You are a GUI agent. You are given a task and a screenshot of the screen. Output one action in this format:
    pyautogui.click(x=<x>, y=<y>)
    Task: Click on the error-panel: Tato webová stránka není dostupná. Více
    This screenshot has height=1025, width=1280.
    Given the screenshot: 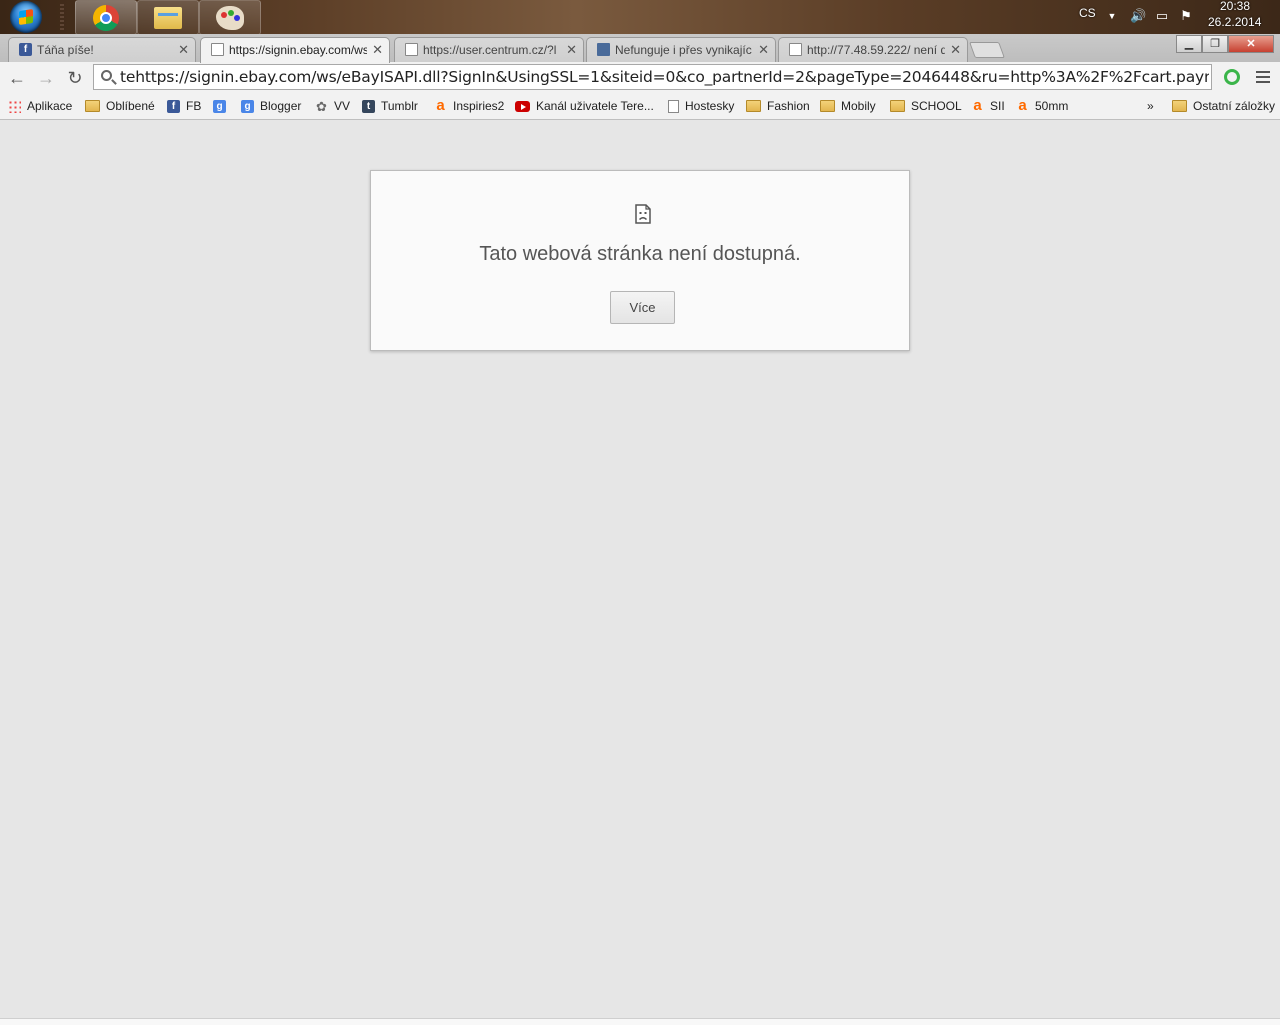 What is the action you would take?
    pyautogui.click(x=640, y=260)
    